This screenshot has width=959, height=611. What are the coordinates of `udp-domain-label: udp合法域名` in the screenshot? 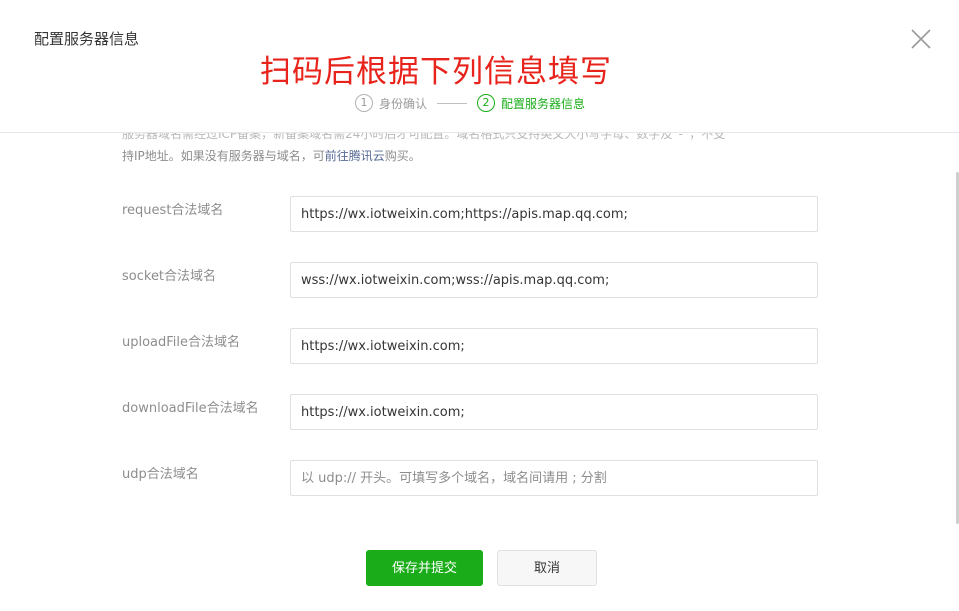 It's located at (160, 474).